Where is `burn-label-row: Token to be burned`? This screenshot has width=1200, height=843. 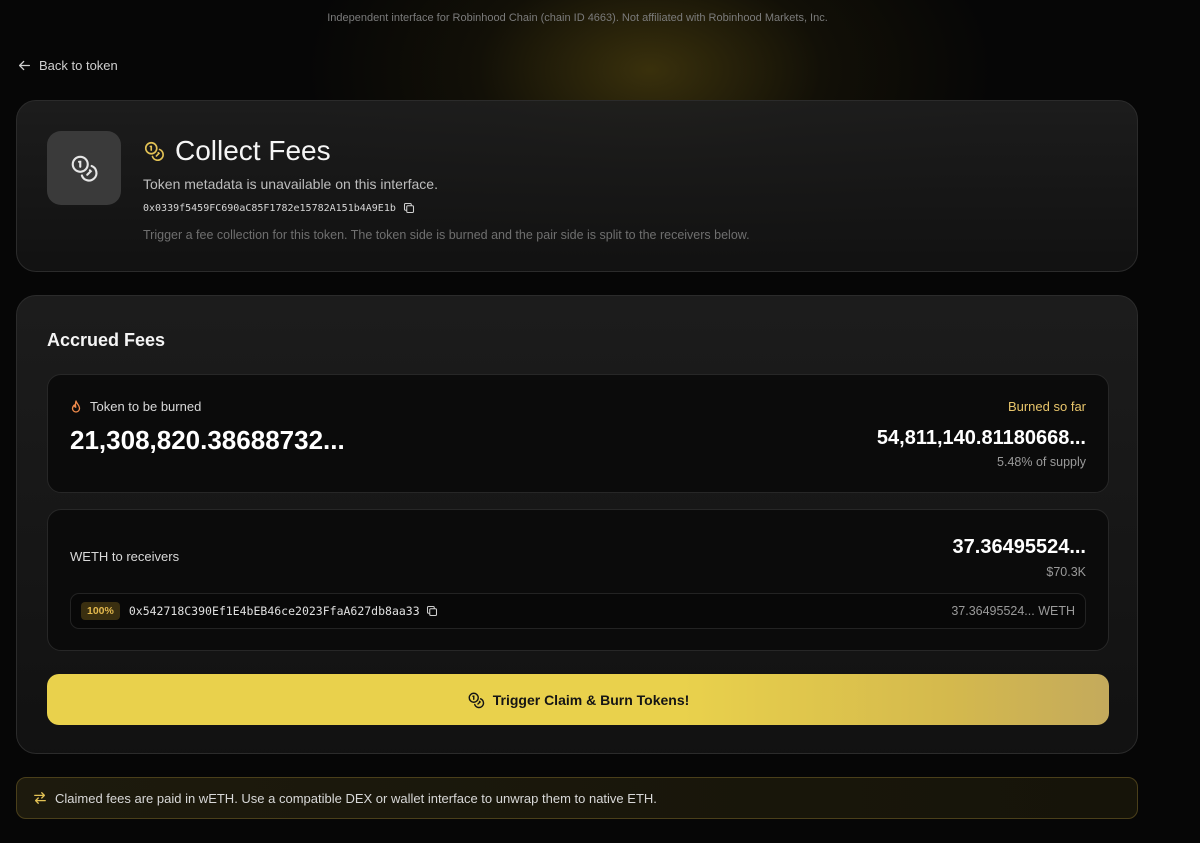
burn-label-row: Token to be burned is located at coordinates (135, 406).